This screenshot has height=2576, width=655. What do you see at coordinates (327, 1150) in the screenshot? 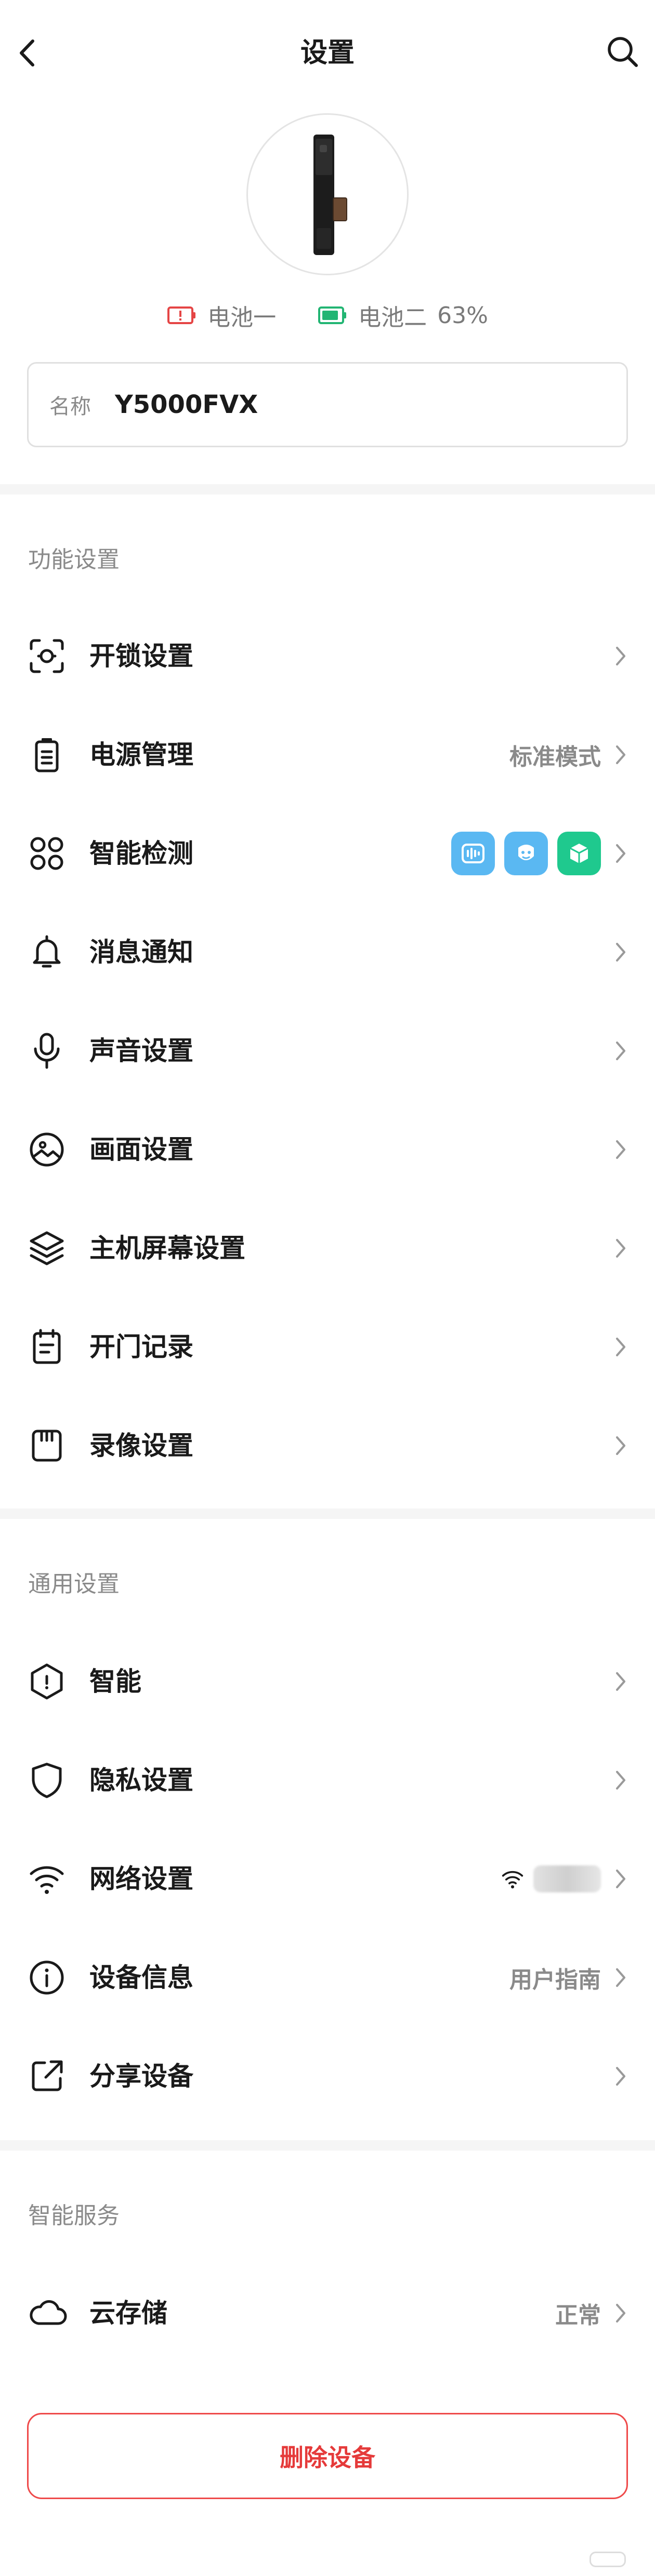
I see `row-picture-settings: 画面设置` at bounding box center [327, 1150].